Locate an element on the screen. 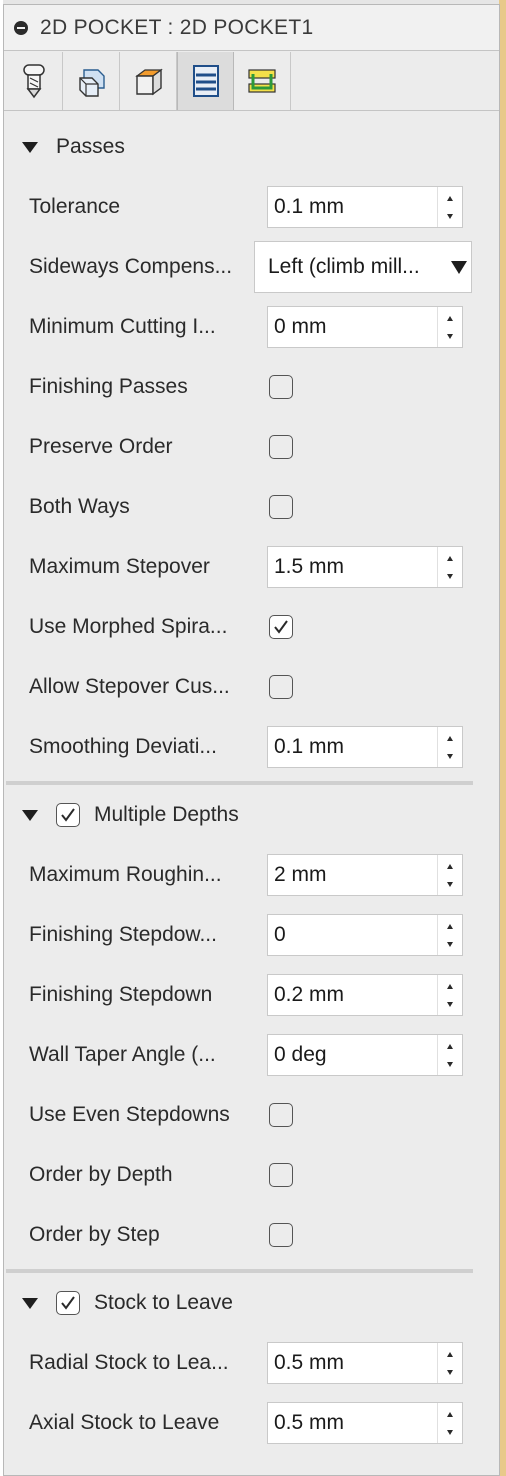  smoothing-deviation-spinner: 0.1 mm is located at coordinates (365, 747).